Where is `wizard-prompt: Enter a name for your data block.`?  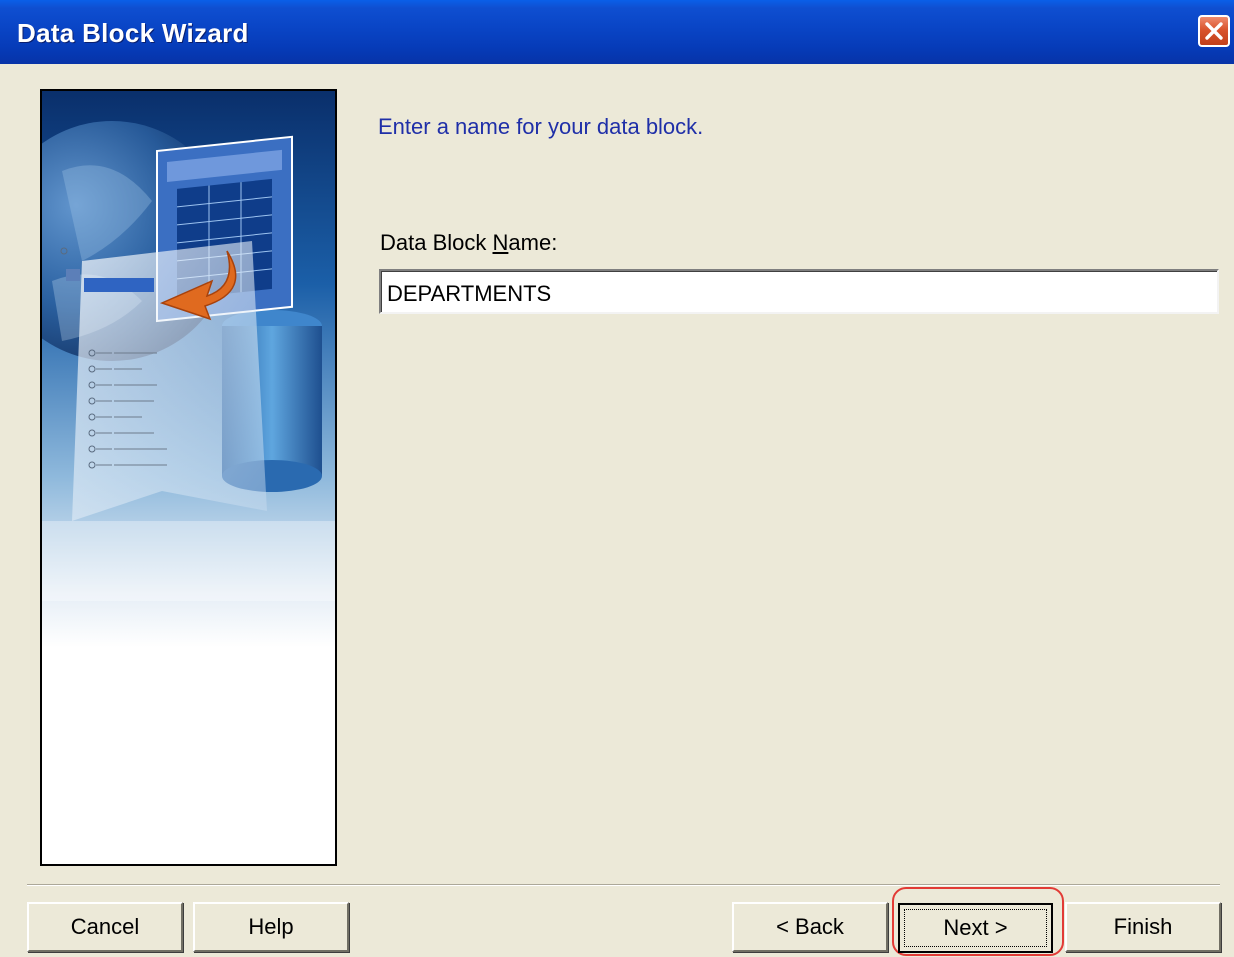
wizard-prompt: Enter a name for your data block. is located at coordinates (541, 126).